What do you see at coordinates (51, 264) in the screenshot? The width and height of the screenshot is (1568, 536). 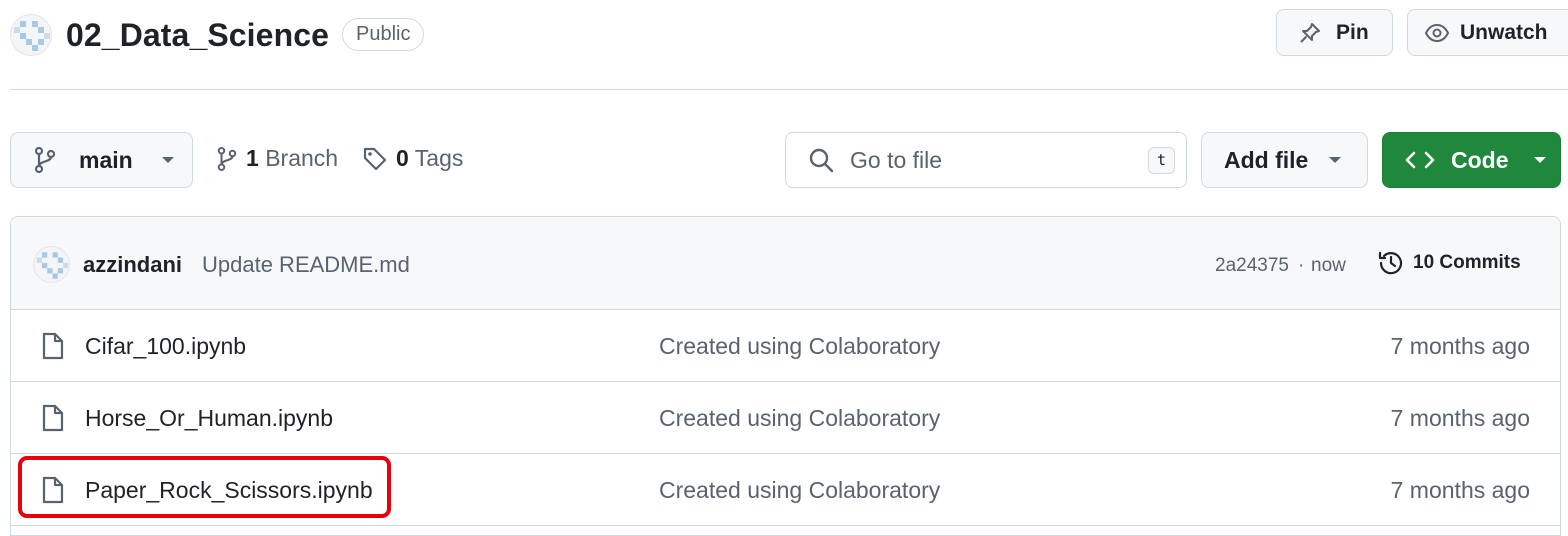 I see `commit-author-avatar` at bounding box center [51, 264].